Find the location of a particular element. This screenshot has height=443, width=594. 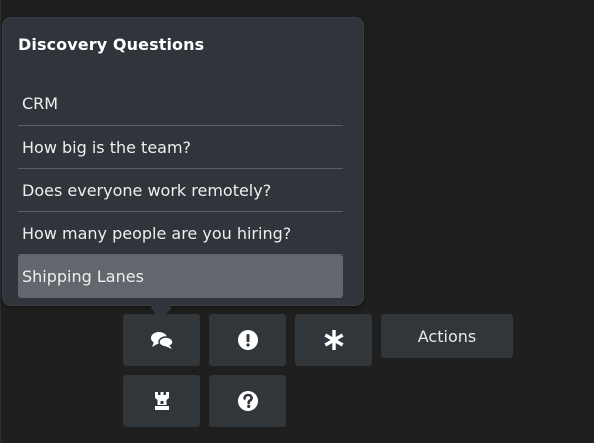

rook-icon is located at coordinates (162, 401).